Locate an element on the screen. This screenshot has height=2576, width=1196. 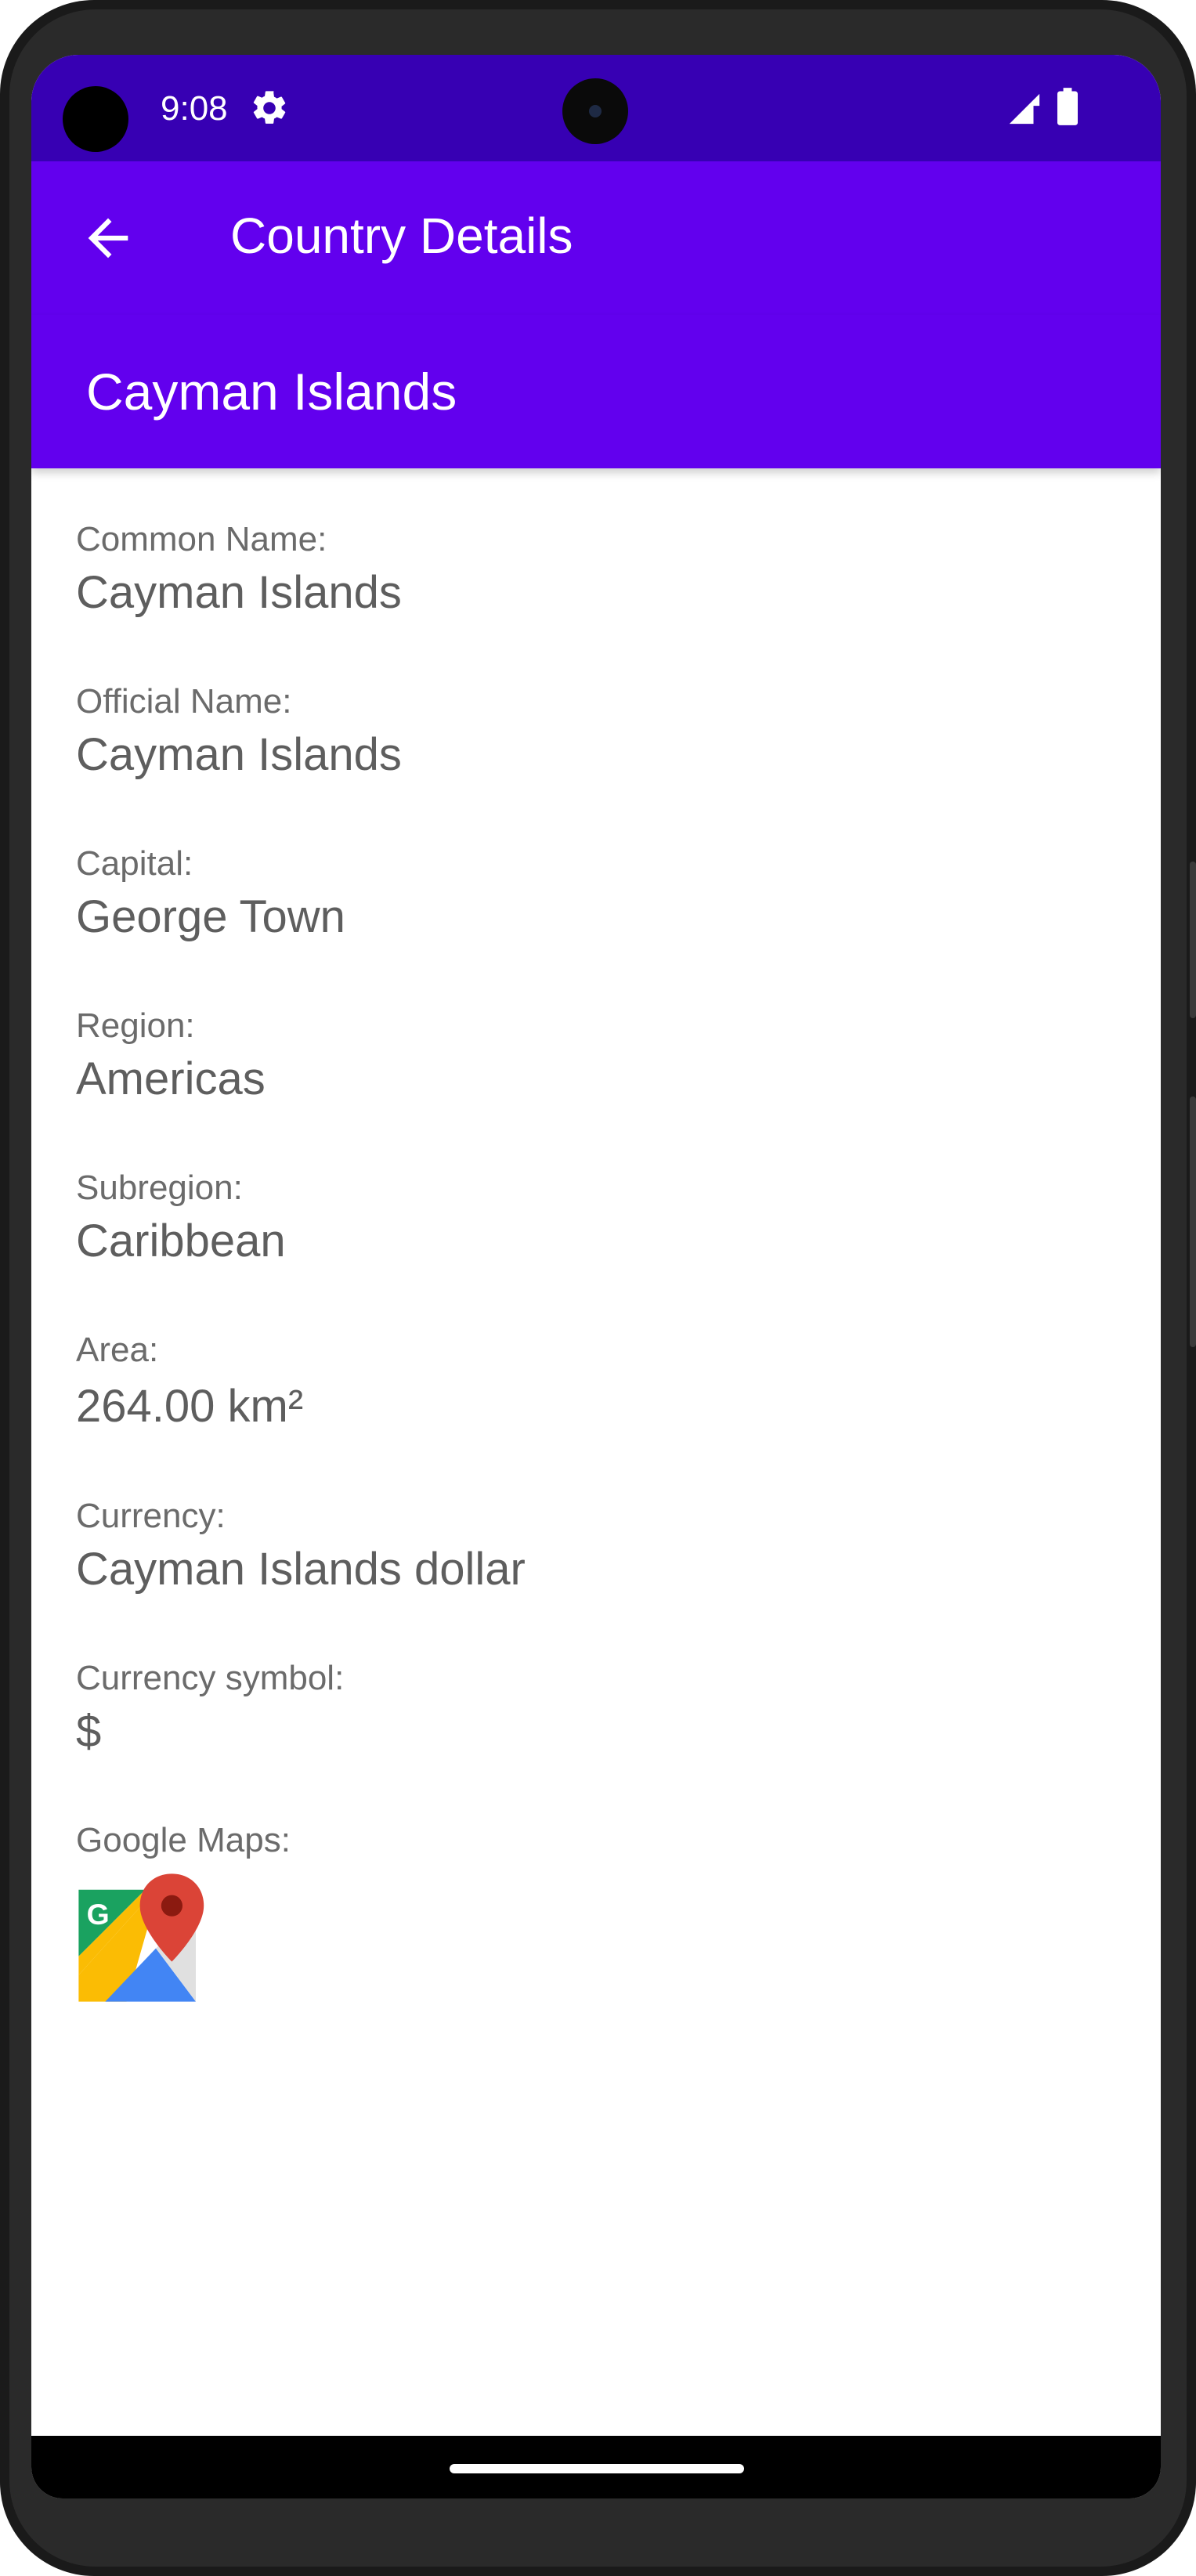
signal-icon is located at coordinates (1024, 109).